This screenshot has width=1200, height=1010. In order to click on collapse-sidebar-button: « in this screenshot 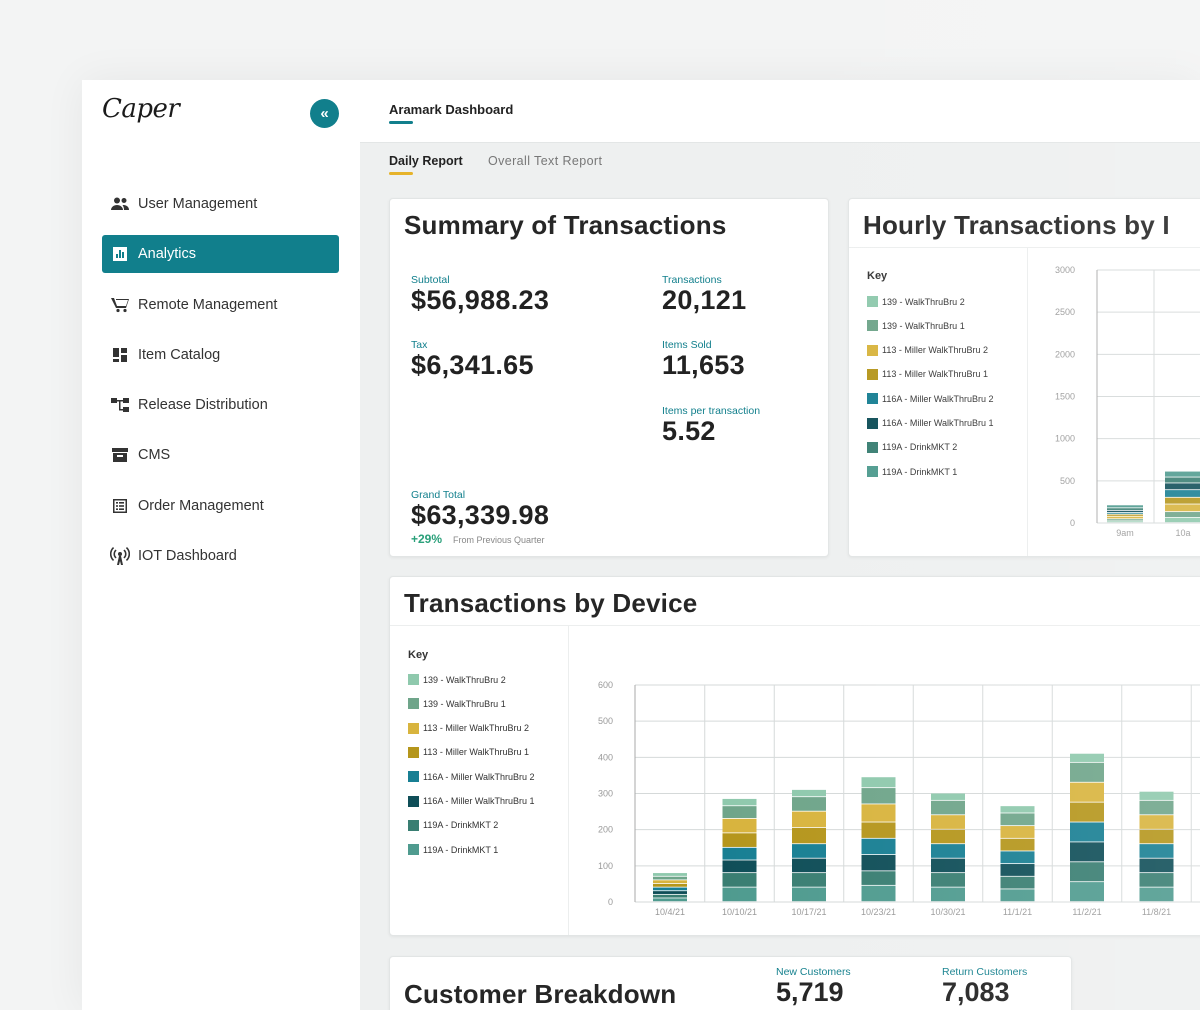, I will do `click(324, 113)`.